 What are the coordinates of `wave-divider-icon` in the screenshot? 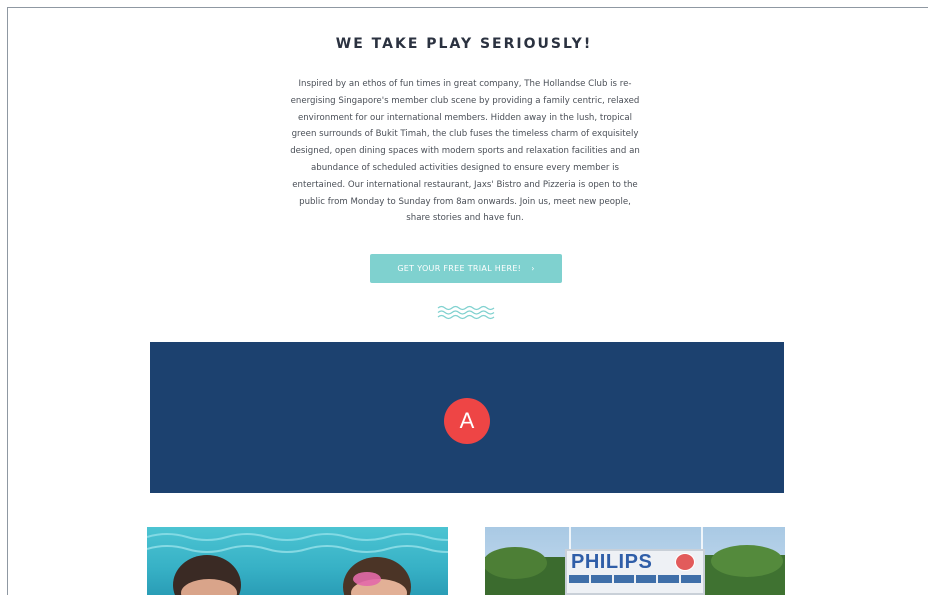 It's located at (466, 312).